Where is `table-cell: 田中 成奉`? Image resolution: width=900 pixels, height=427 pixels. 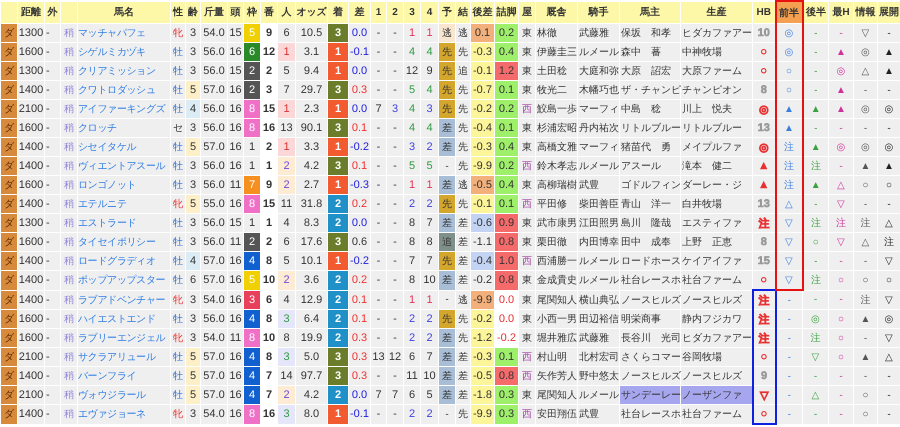
table-cell: 田中 成奉 is located at coordinates (650, 242).